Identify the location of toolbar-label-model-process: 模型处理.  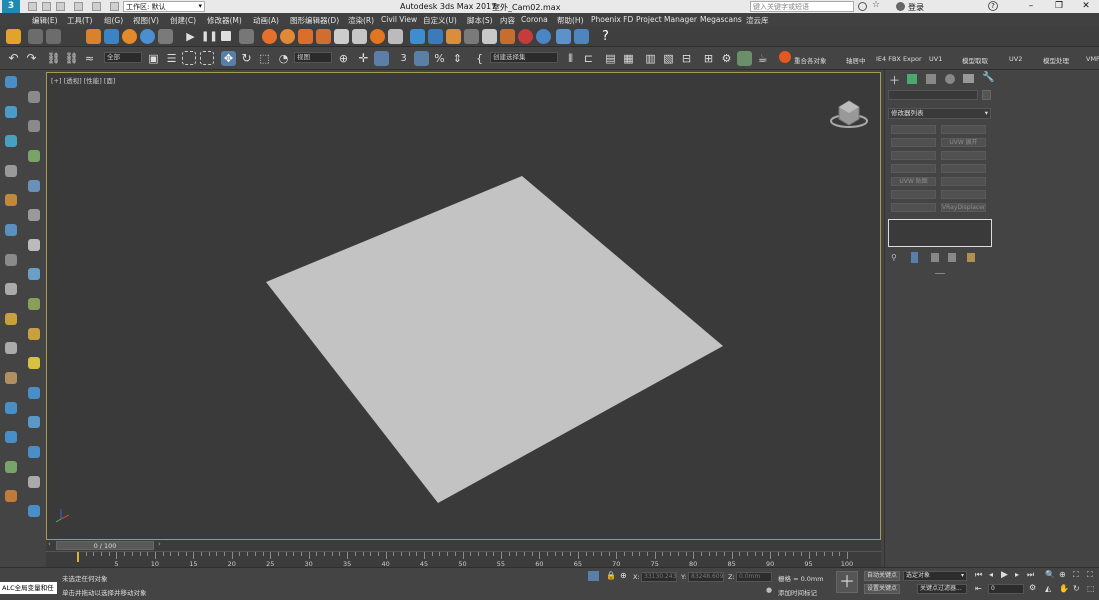
(1056, 60).